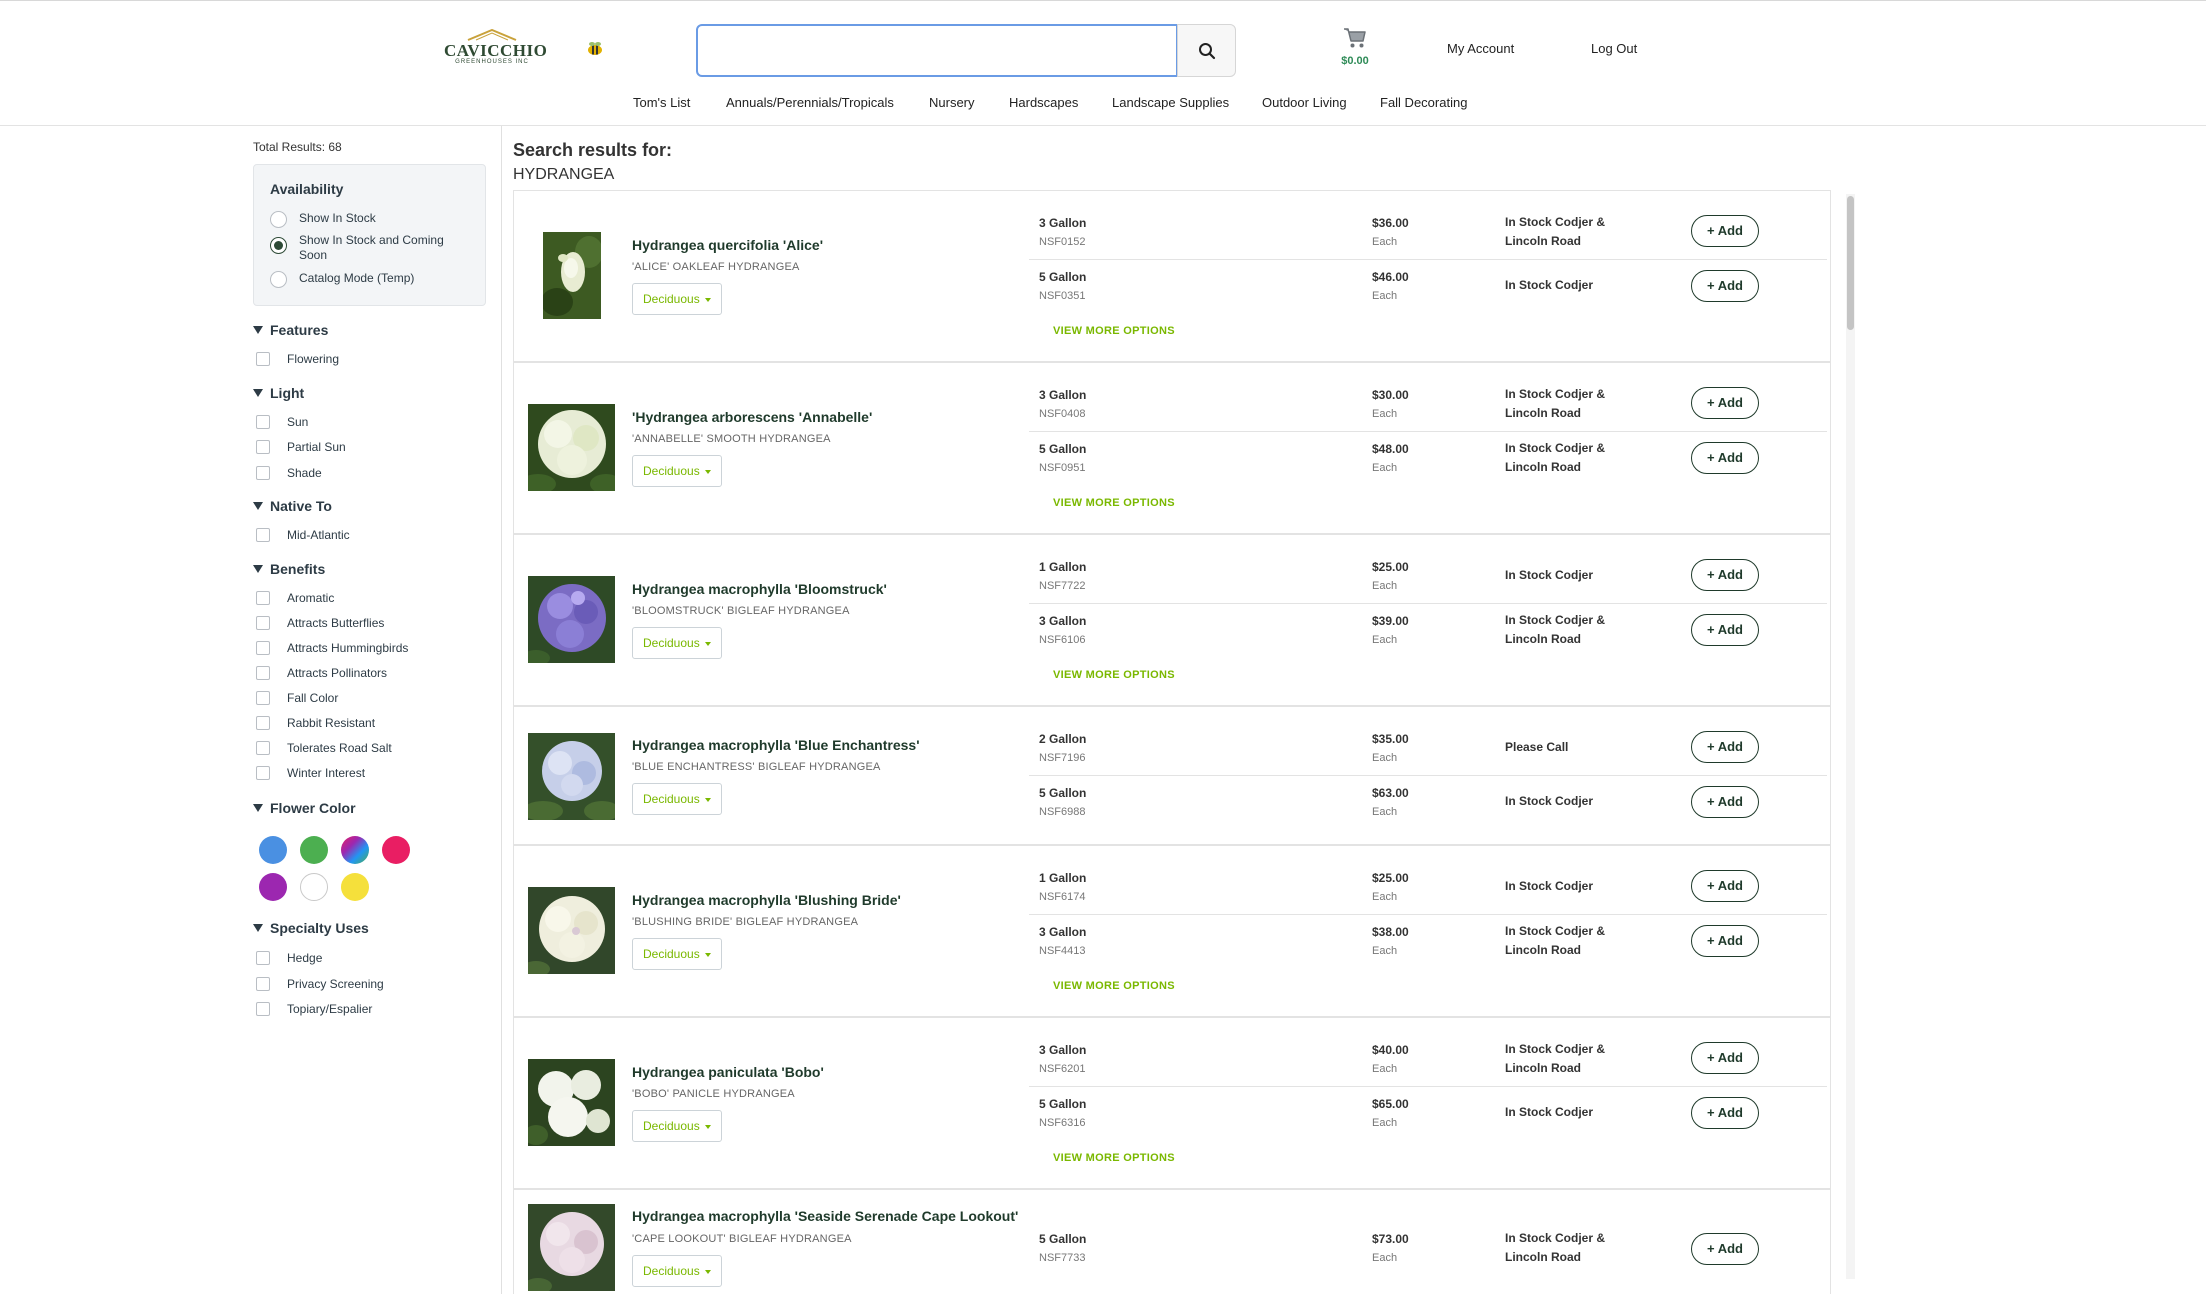 This screenshot has height=1294, width=2206. I want to click on nav-hardscapes: Hardscapes, so click(1043, 102).